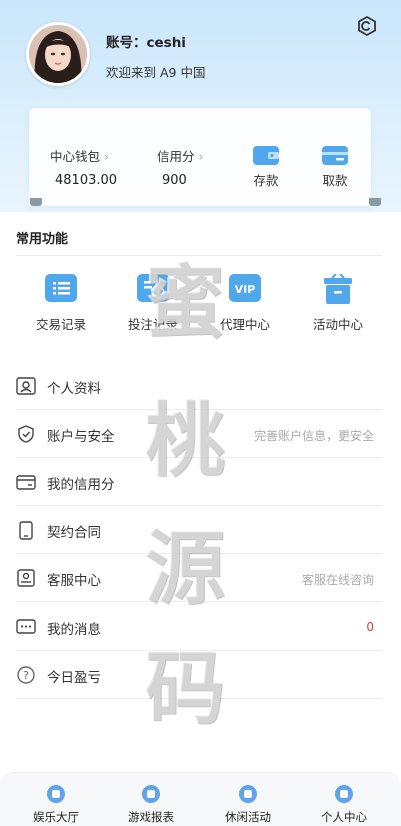 The height and width of the screenshot is (826, 401). Describe the element at coordinates (61, 288) in the screenshot. I see `list-icon` at that location.